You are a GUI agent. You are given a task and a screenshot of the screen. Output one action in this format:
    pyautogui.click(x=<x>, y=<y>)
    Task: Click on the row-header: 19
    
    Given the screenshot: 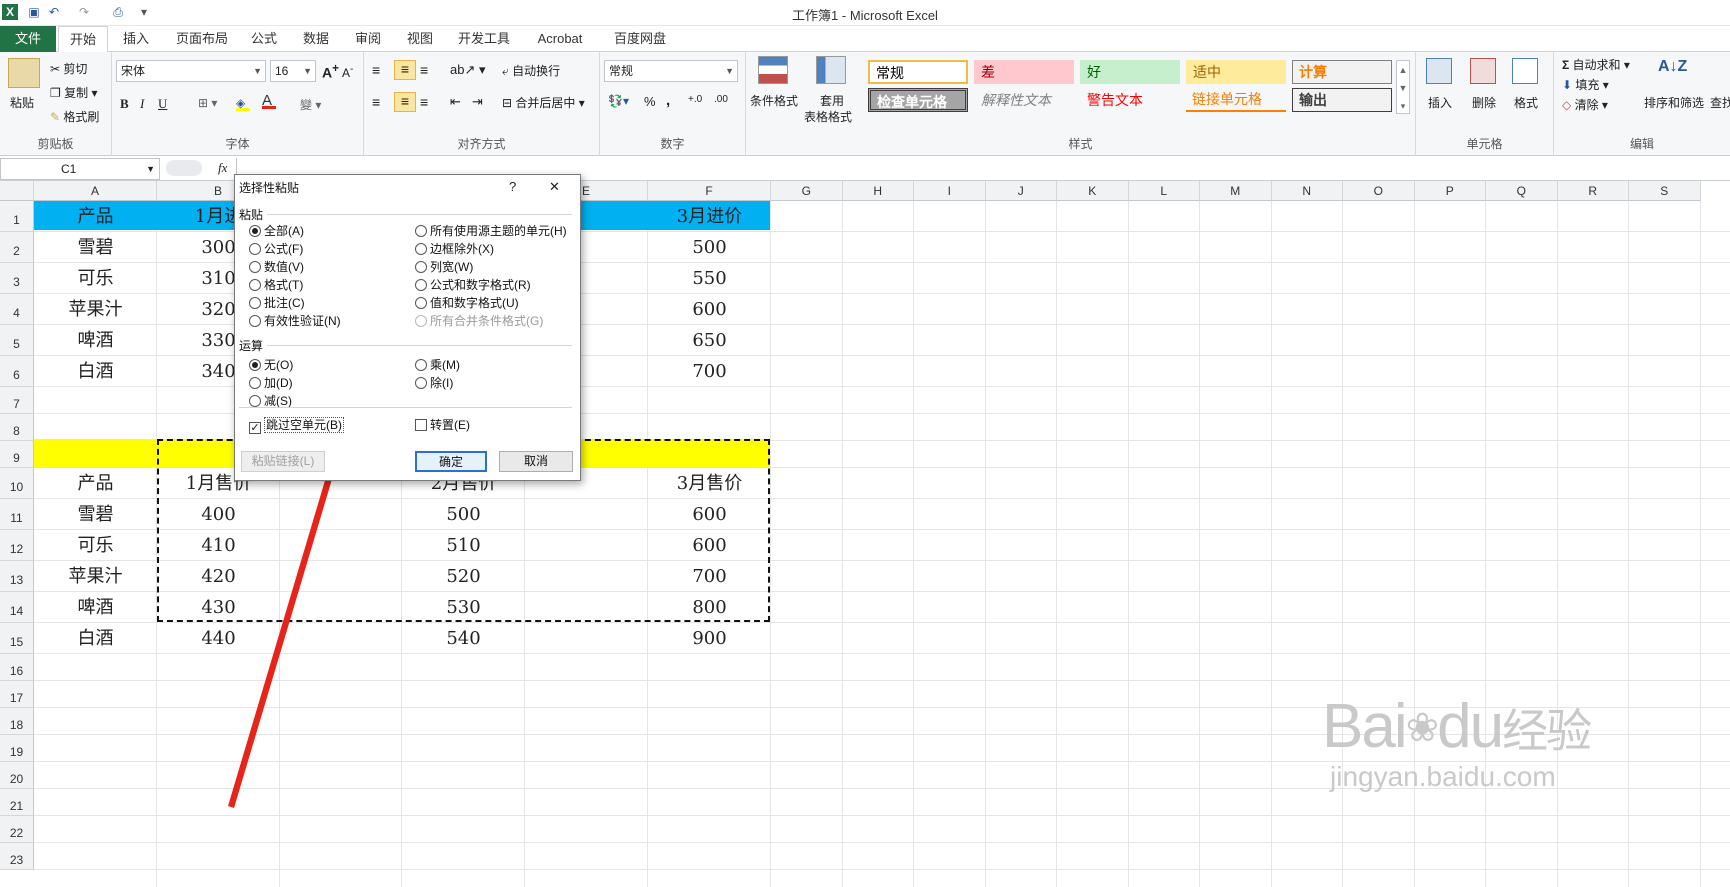 What is the action you would take?
    pyautogui.click(x=17, y=748)
    